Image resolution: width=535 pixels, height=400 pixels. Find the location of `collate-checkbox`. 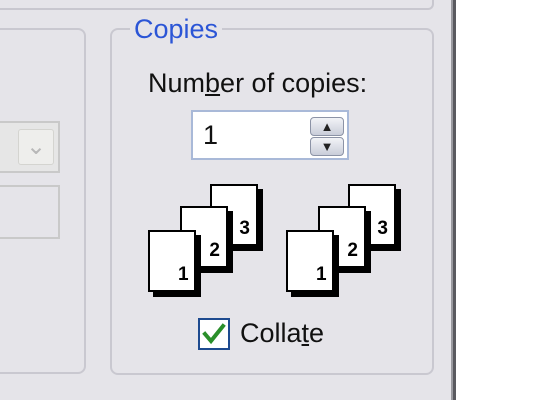

collate-checkbox is located at coordinates (214, 334).